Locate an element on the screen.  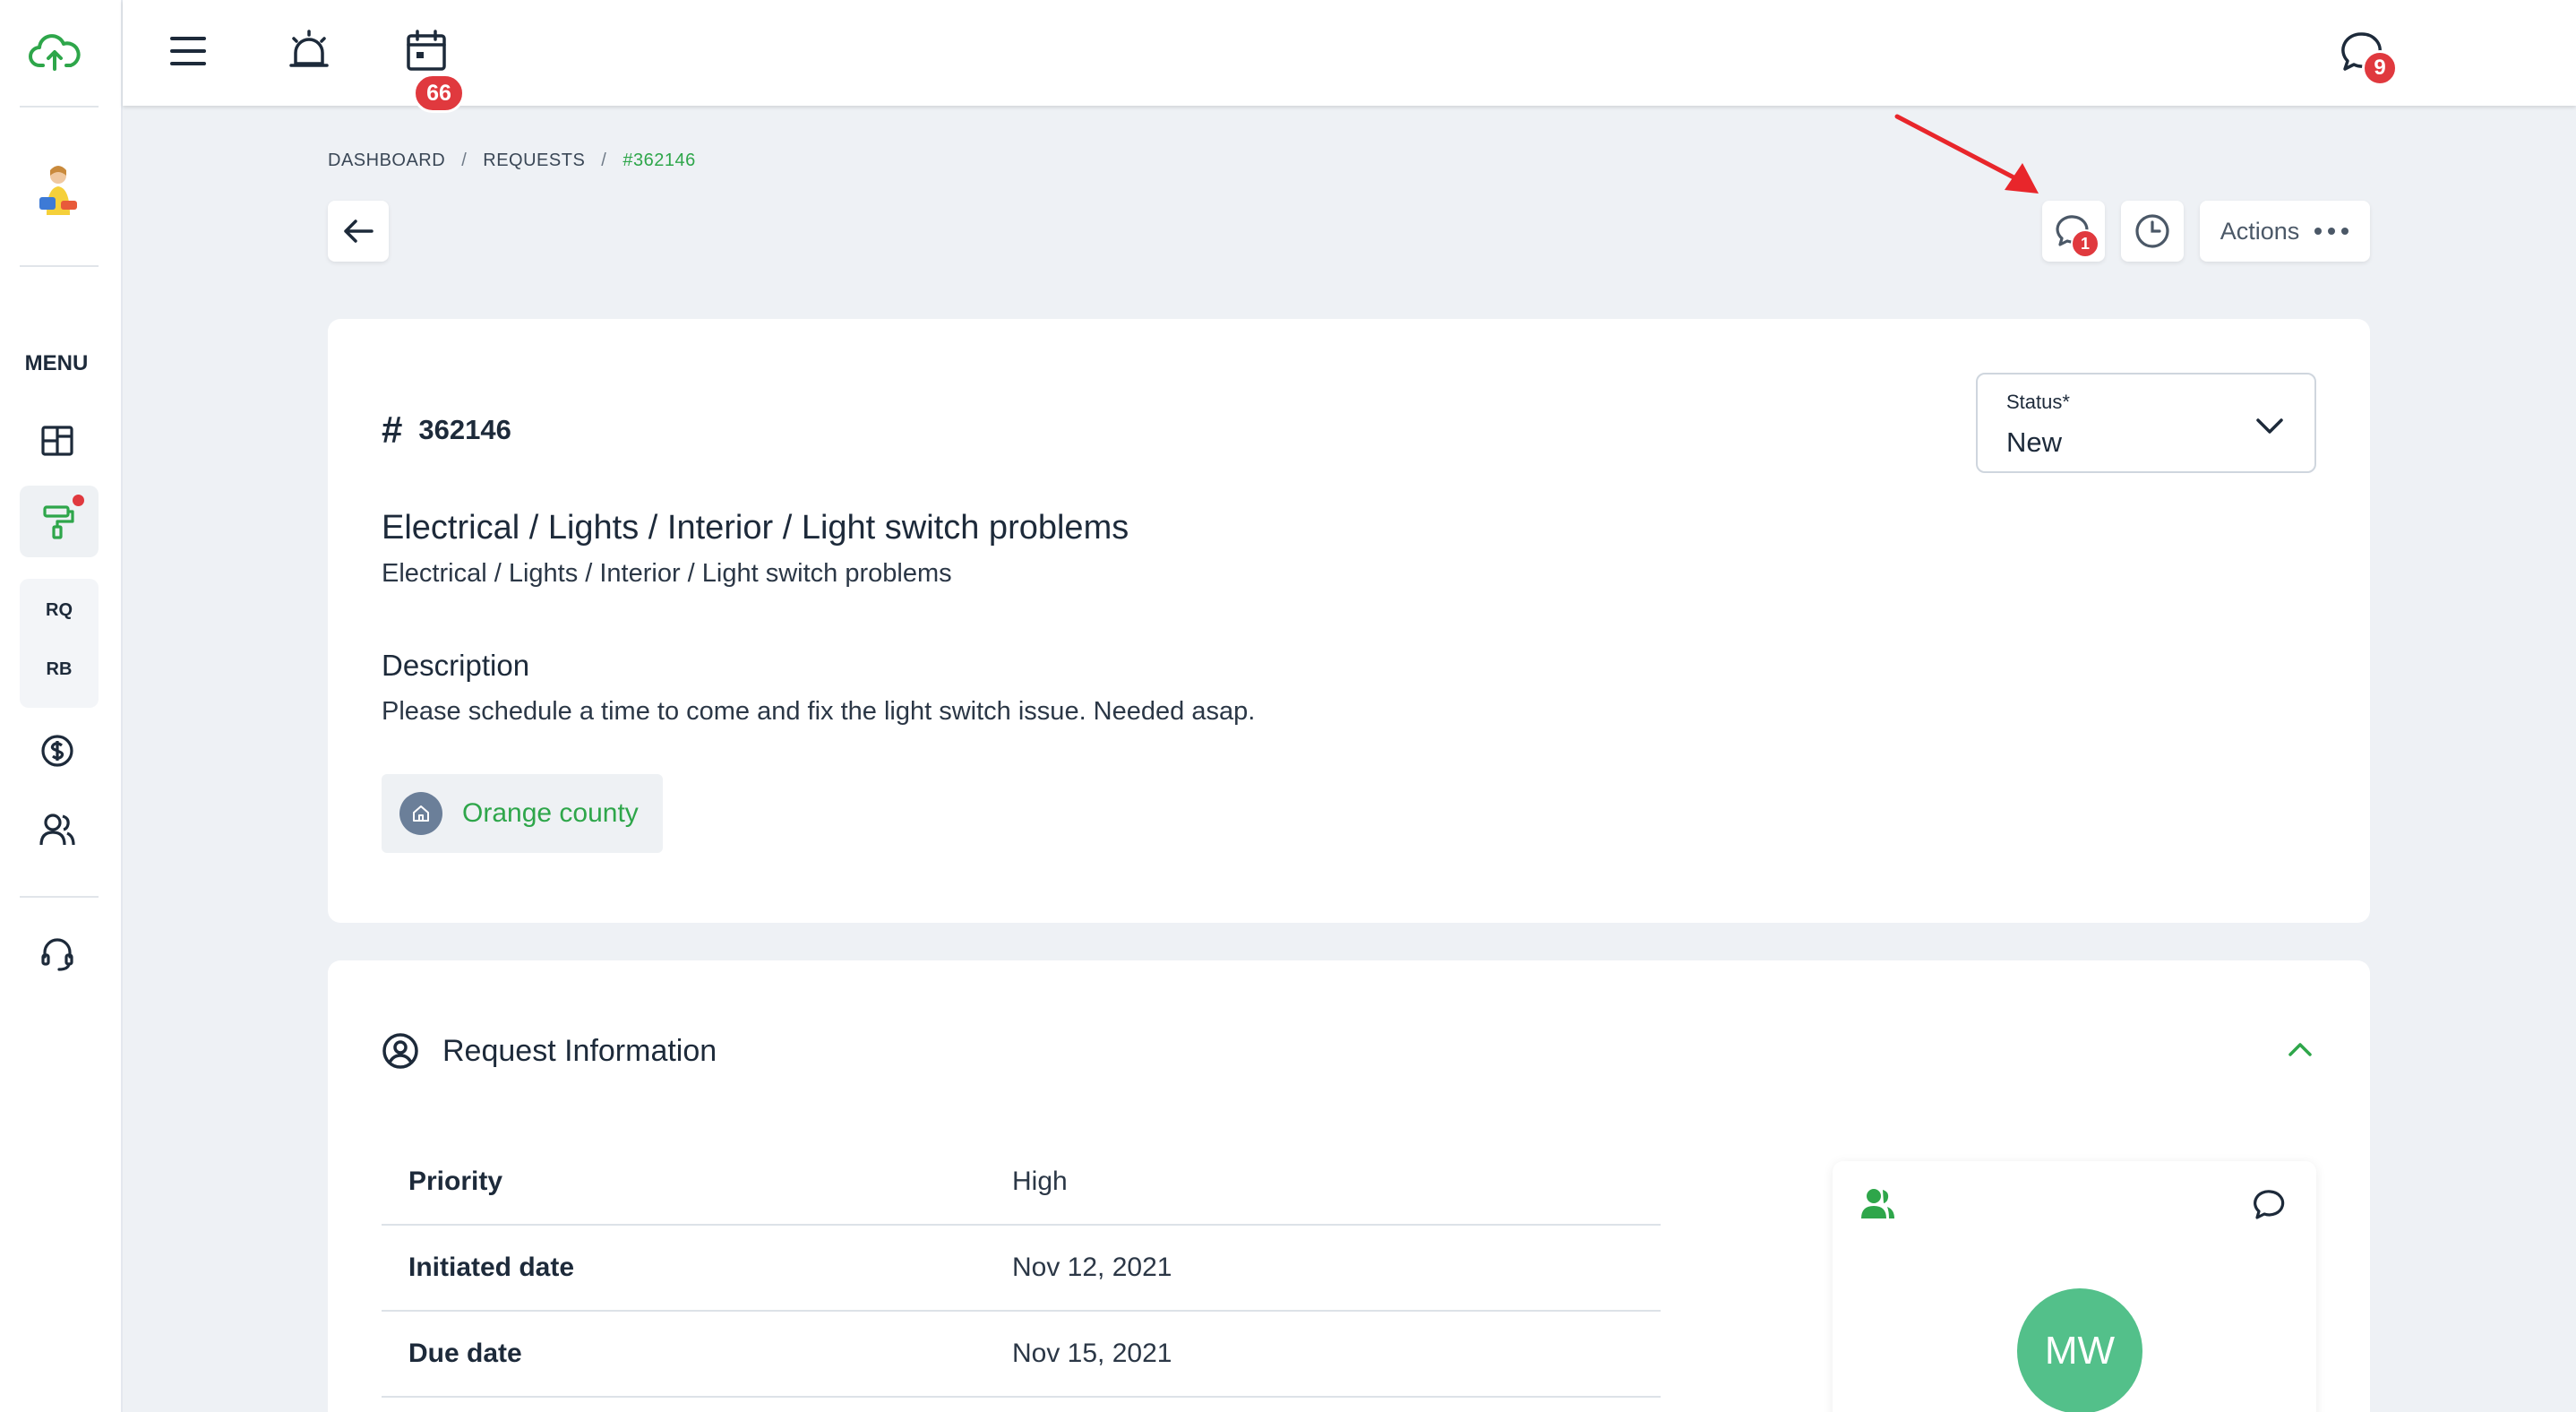
info-row-priority: Priority High is located at coordinates (1021, 1183).